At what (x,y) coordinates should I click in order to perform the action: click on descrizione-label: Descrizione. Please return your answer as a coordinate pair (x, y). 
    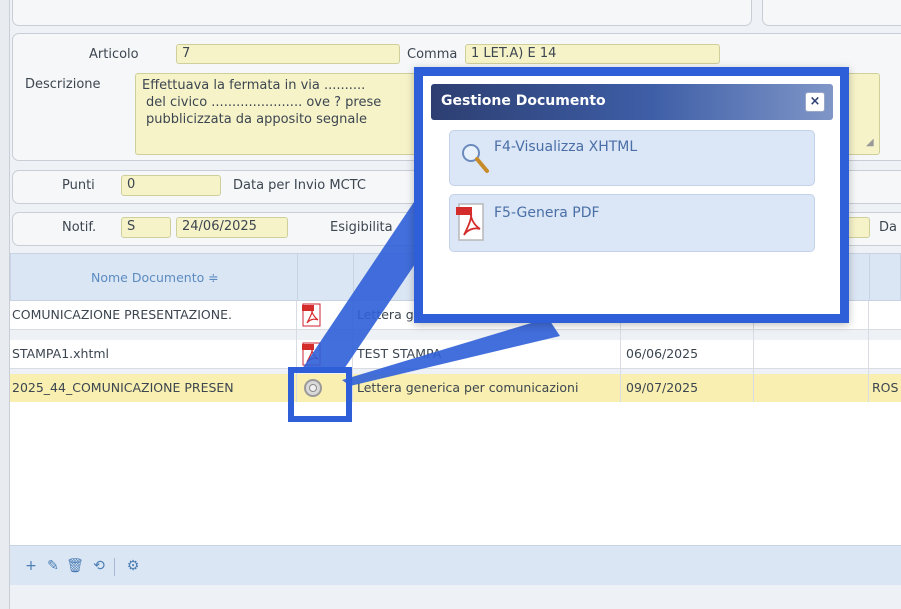
    Looking at the image, I should click on (63, 84).